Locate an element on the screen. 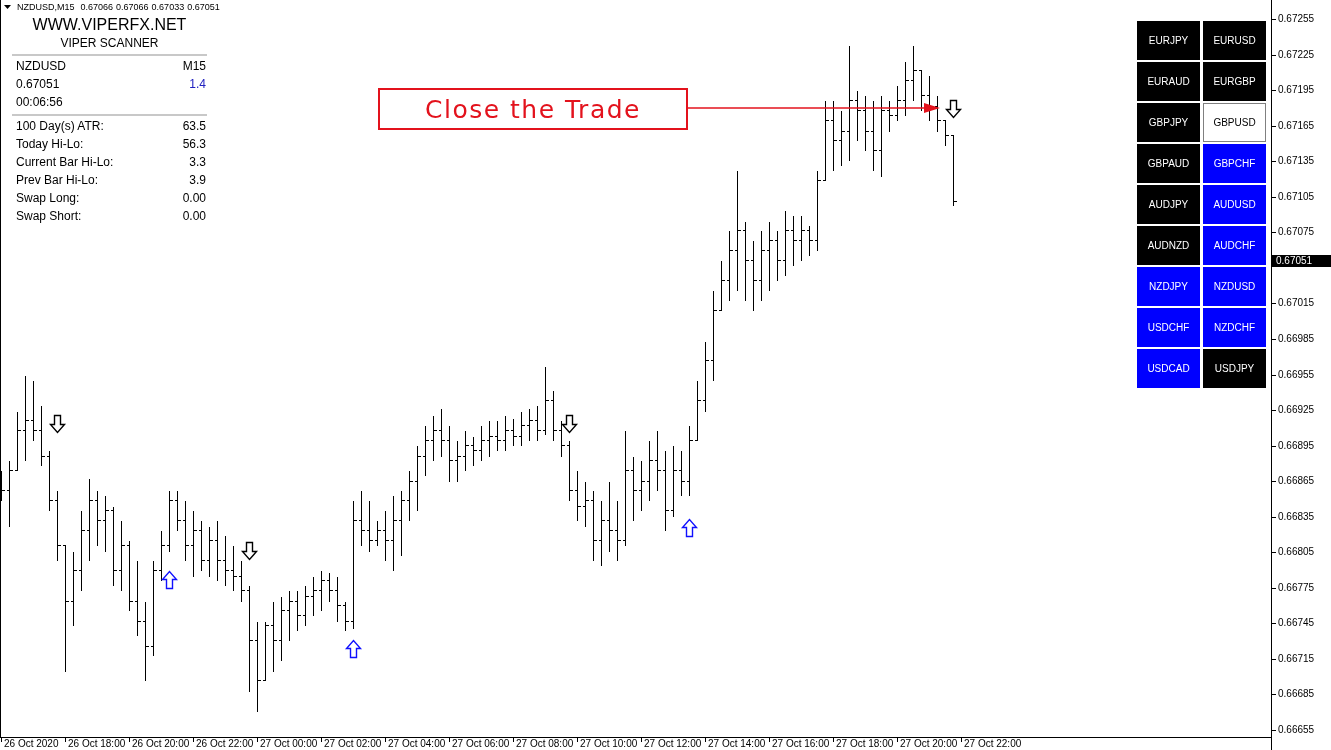 This screenshot has width=1331, height=750. price-axis-label: 0.66775 is located at coordinates (1293, 588).